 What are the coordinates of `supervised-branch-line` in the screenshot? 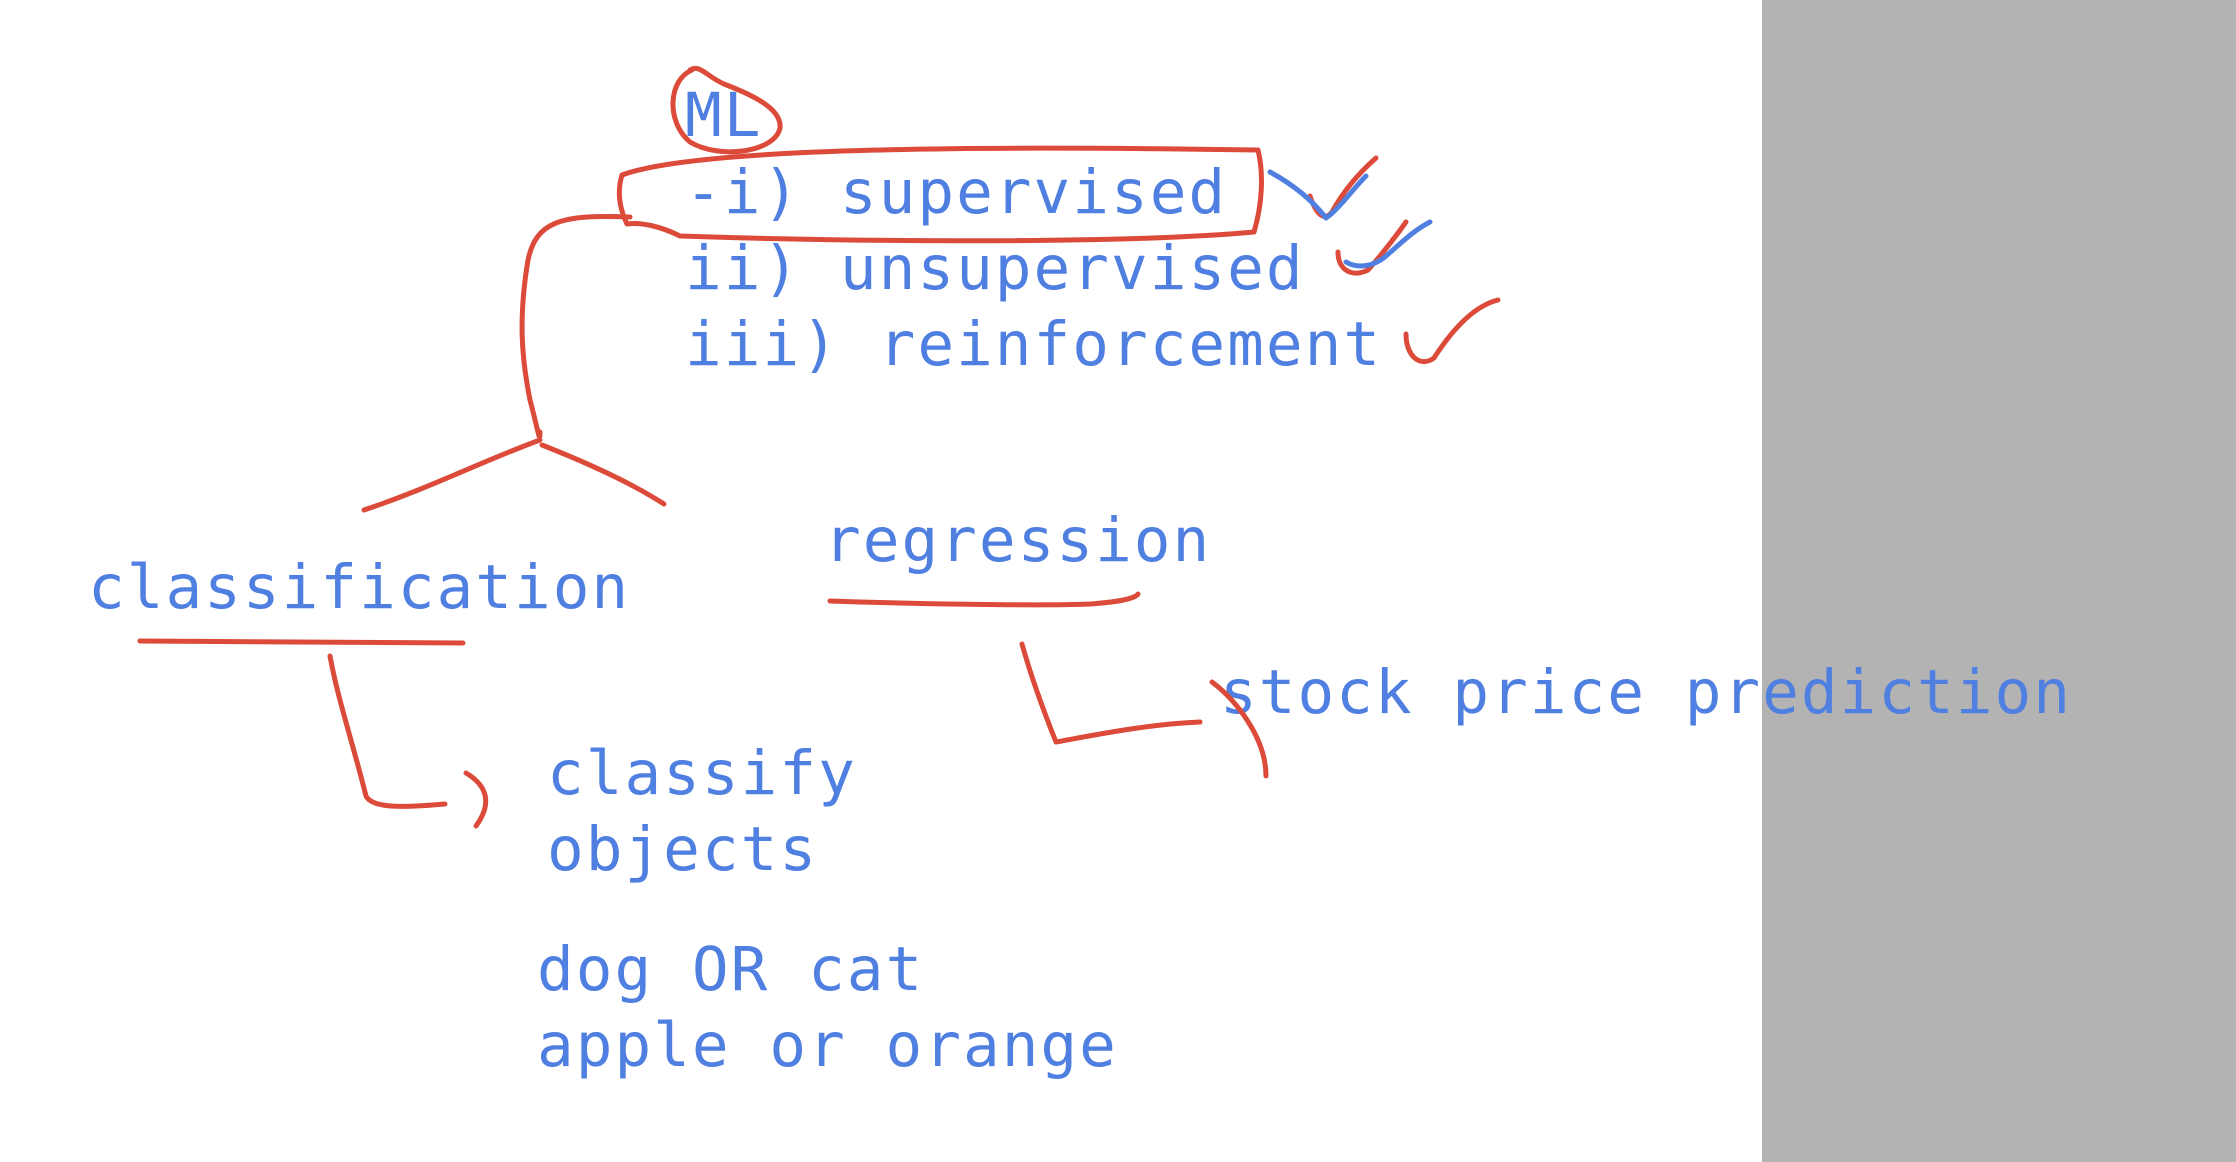 It's located at (576, 326).